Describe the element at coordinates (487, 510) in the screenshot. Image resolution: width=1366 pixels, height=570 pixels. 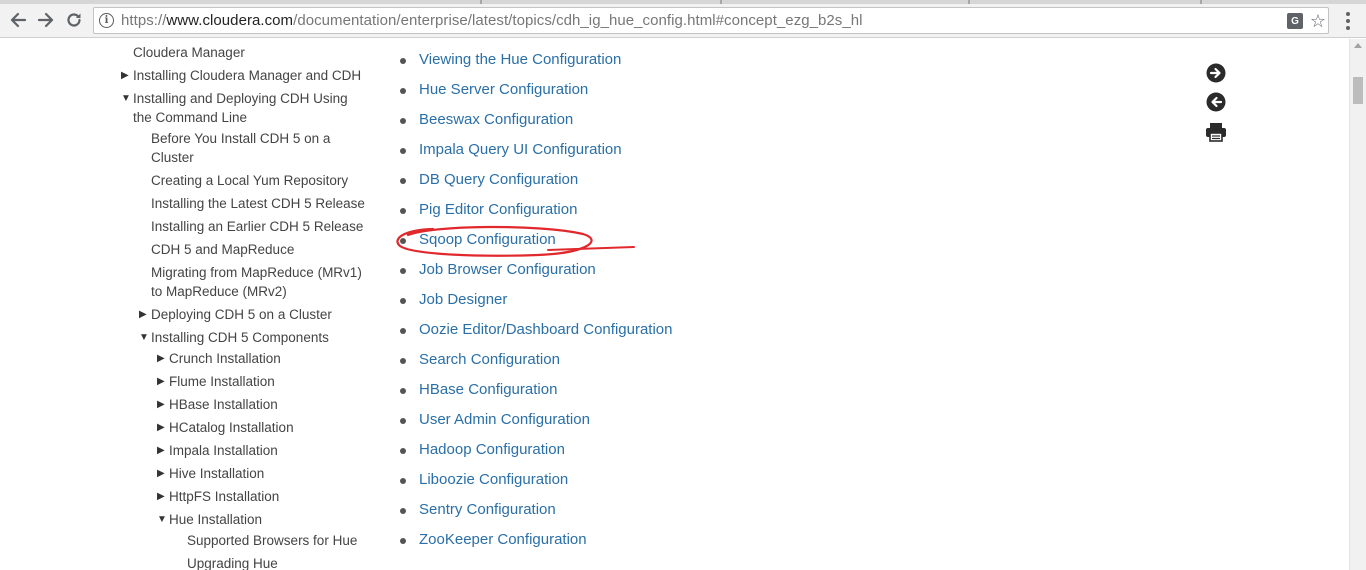
I see `topic-link: Sentry Configuration` at that location.